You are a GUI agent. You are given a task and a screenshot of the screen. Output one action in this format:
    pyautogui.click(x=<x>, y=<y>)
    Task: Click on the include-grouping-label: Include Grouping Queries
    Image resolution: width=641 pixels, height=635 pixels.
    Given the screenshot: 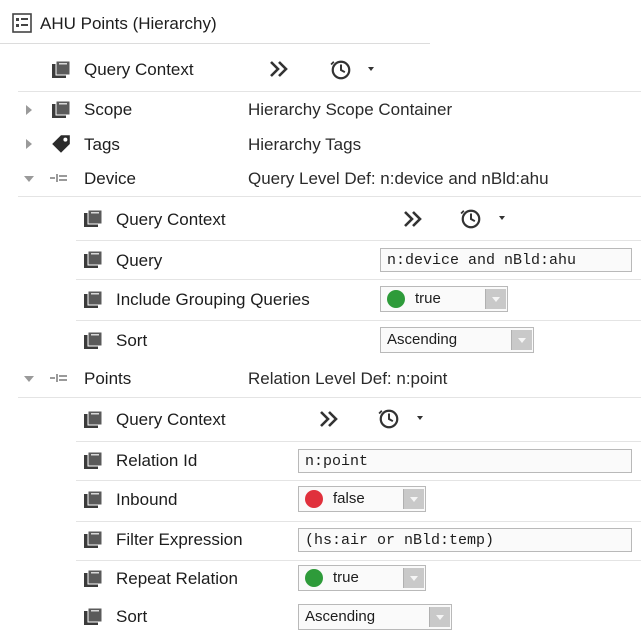 What is the action you would take?
    pyautogui.click(x=213, y=299)
    